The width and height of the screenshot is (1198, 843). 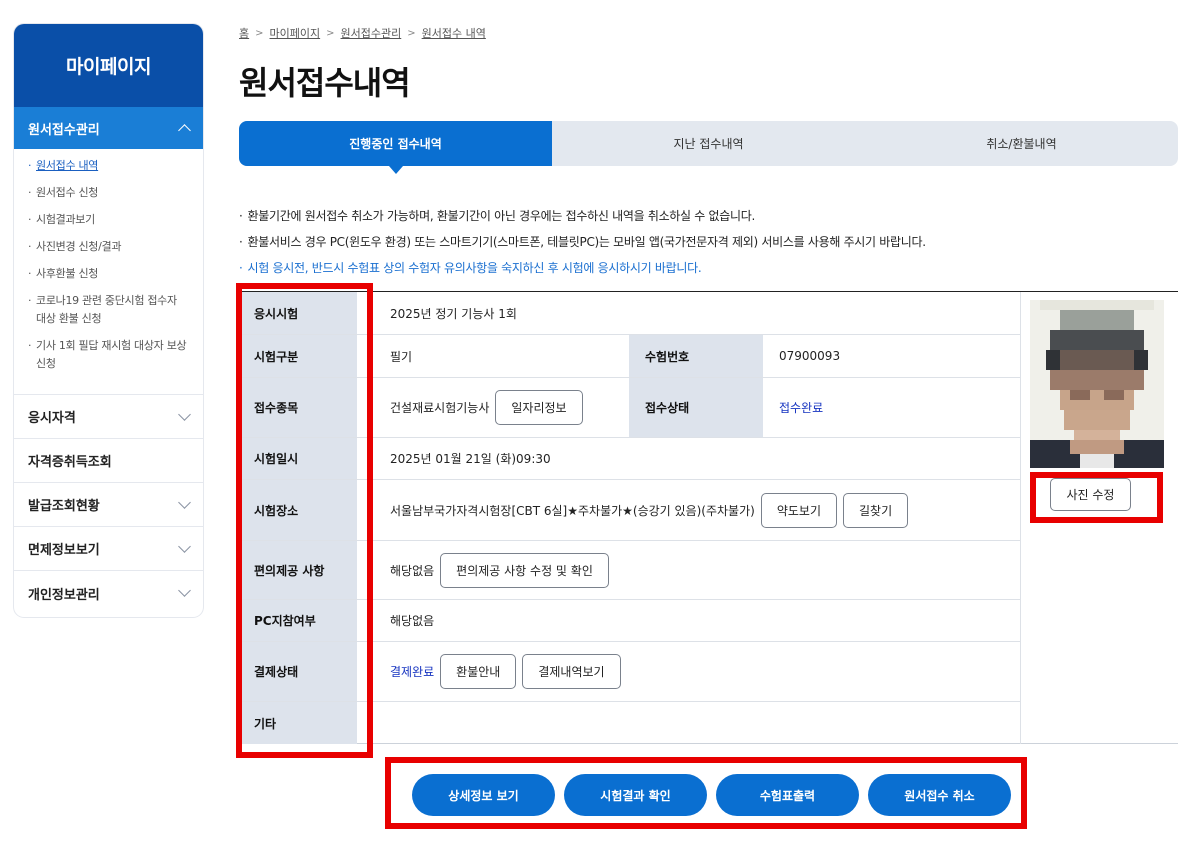 I want to click on table-row: 결제상태 결제완료 환불안내 결제내역보기, so click(x=629, y=672).